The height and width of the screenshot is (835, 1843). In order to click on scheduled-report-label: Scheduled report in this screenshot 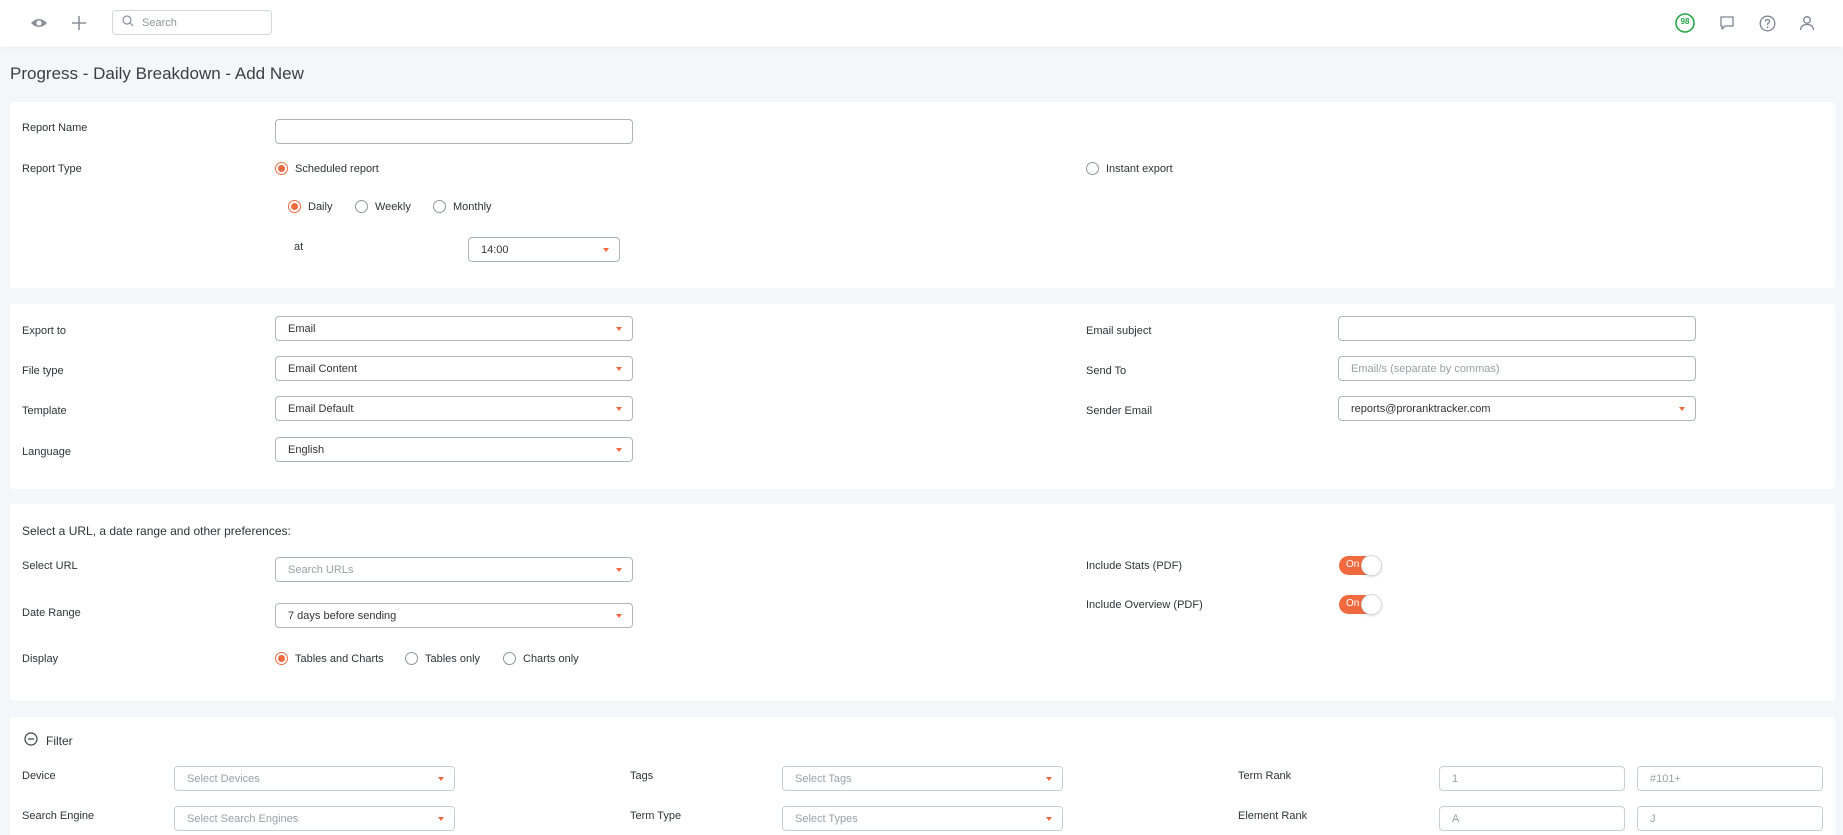, I will do `click(337, 168)`.